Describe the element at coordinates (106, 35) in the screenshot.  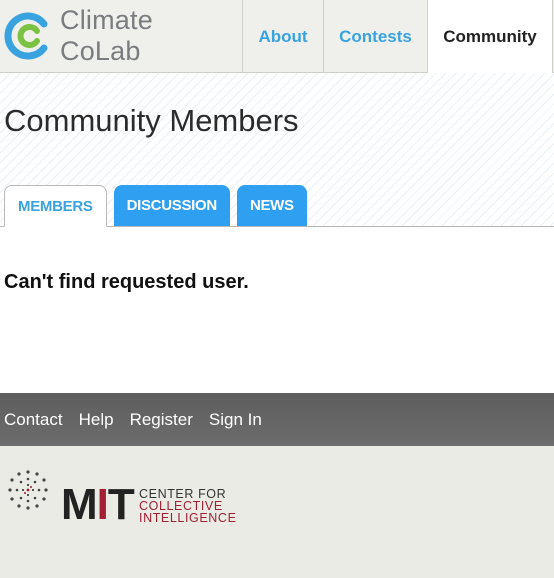
I see `logo-text: Climate CoLab` at that location.